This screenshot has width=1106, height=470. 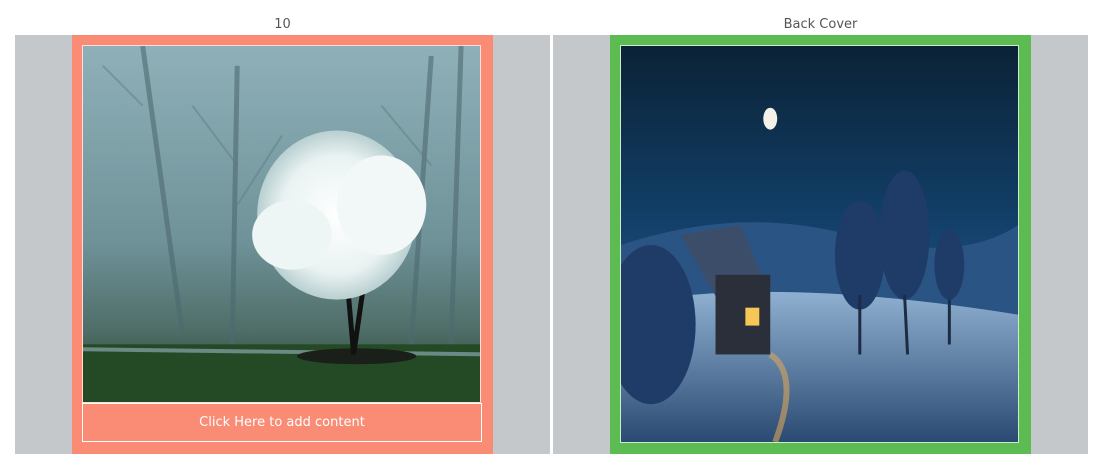 I want to click on add-content-button: Click Here to add content, so click(x=282, y=422).